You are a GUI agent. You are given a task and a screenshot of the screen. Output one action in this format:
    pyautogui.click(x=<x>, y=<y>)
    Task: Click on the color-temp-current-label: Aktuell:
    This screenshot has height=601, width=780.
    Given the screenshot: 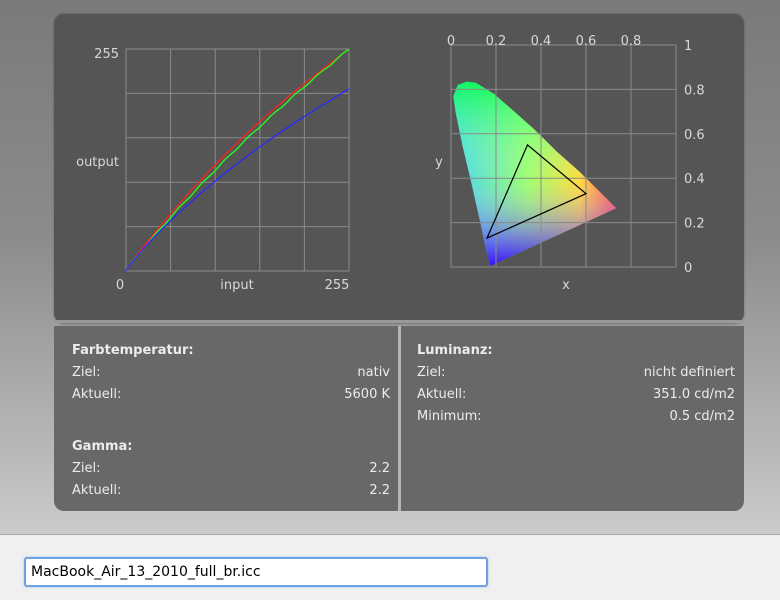 What is the action you would take?
    pyautogui.click(x=97, y=394)
    